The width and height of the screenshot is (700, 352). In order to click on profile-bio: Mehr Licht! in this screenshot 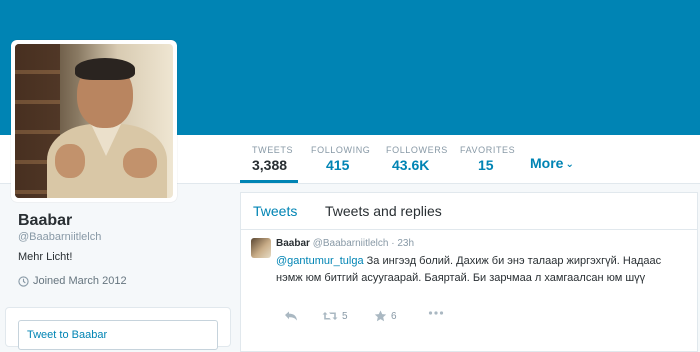, I will do `click(45, 257)`.